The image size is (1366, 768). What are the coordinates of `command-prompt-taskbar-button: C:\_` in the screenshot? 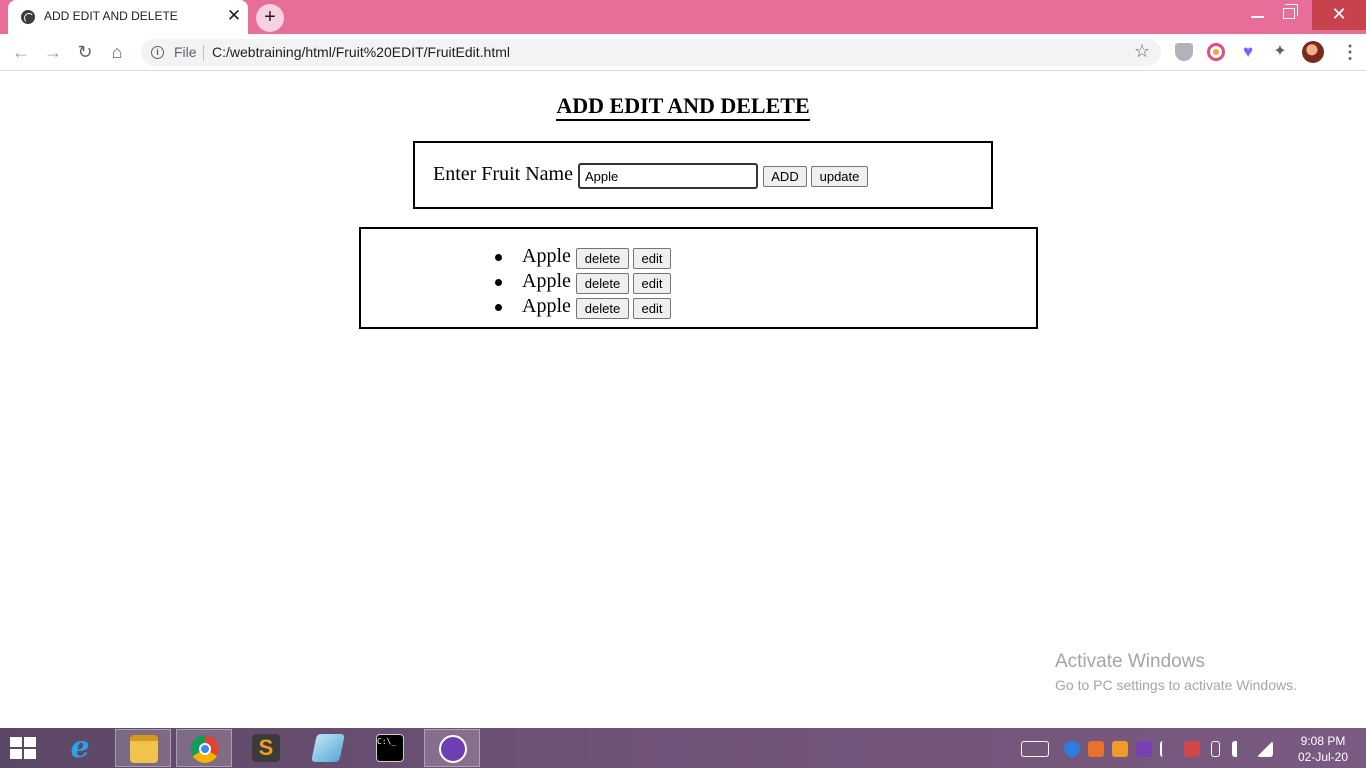 It's located at (390, 748).